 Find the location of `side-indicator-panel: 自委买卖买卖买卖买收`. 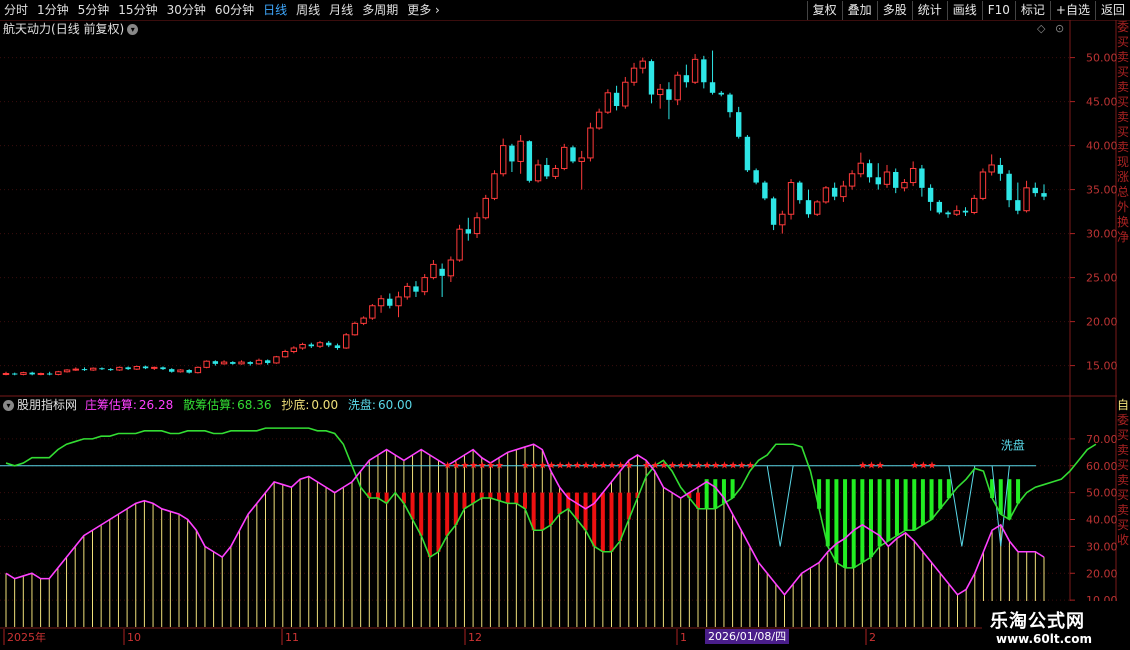

side-indicator-panel: 自委买卖买卖买卖买收 is located at coordinates (1123, 513).